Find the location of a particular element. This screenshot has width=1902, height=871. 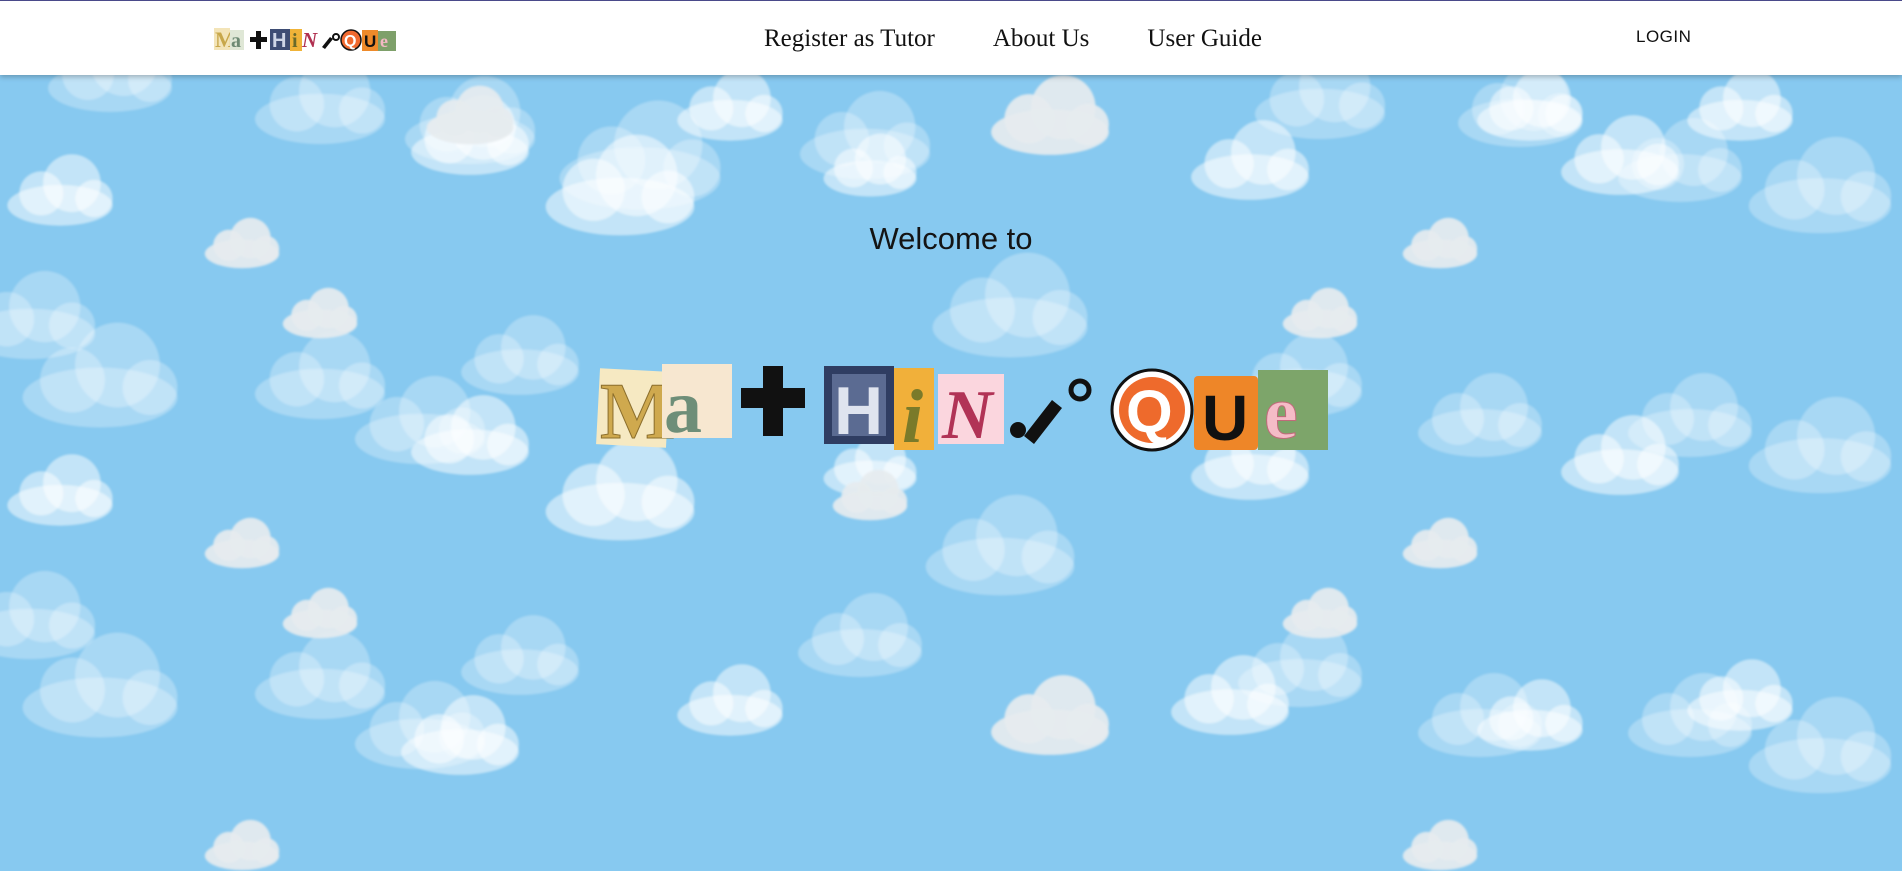

nav-register-as-tutor: Register as Tutor is located at coordinates (849, 39).